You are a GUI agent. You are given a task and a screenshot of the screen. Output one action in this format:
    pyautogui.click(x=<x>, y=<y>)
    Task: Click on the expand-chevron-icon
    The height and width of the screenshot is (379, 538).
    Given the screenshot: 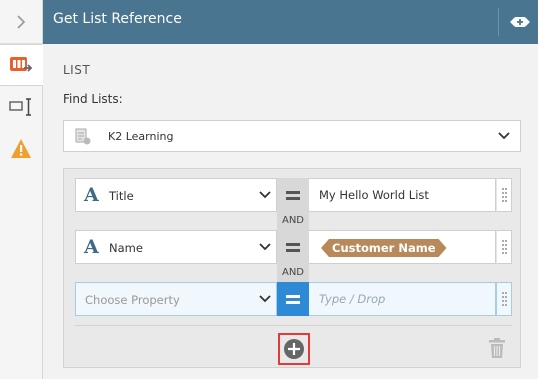 What is the action you would take?
    pyautogui.click(x=21, y=22)
    